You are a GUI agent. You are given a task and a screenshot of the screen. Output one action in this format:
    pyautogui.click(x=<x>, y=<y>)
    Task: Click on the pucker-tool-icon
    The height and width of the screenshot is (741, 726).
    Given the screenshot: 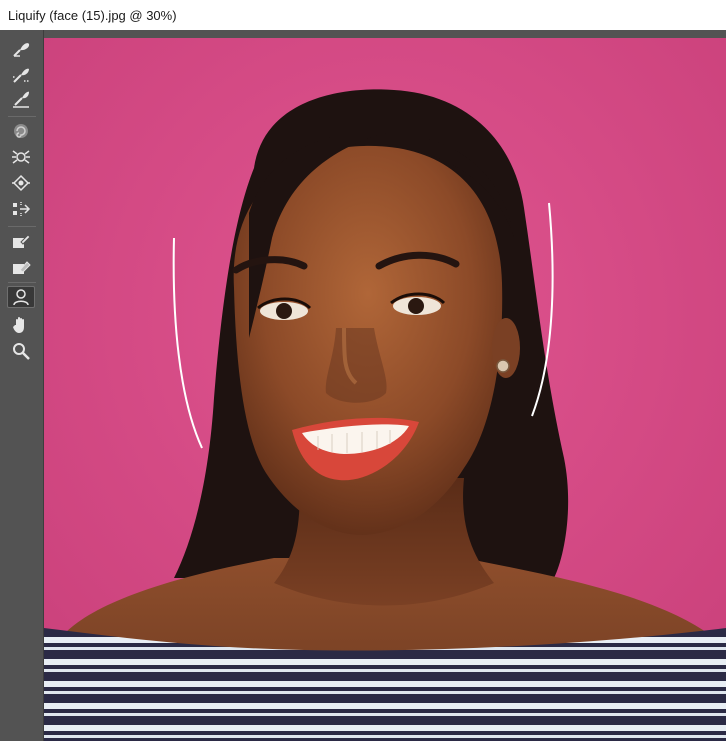 What is the action you would take?
    pyautogui.click(x=21, y=157)
    